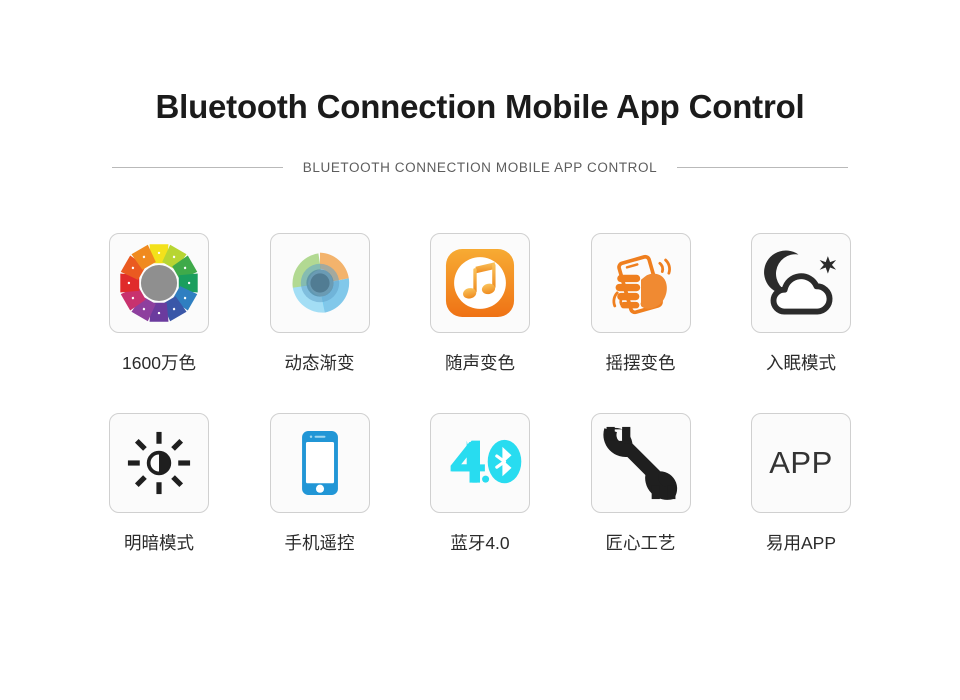  I want to click on feature-label: 明暗模式, so click(159, 543).